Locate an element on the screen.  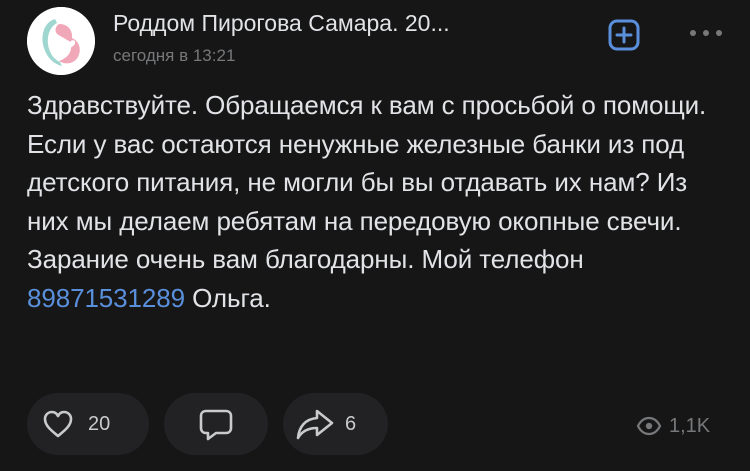
post-timestamp: сегодня в 13:21 is located at coordinates (174, 56).